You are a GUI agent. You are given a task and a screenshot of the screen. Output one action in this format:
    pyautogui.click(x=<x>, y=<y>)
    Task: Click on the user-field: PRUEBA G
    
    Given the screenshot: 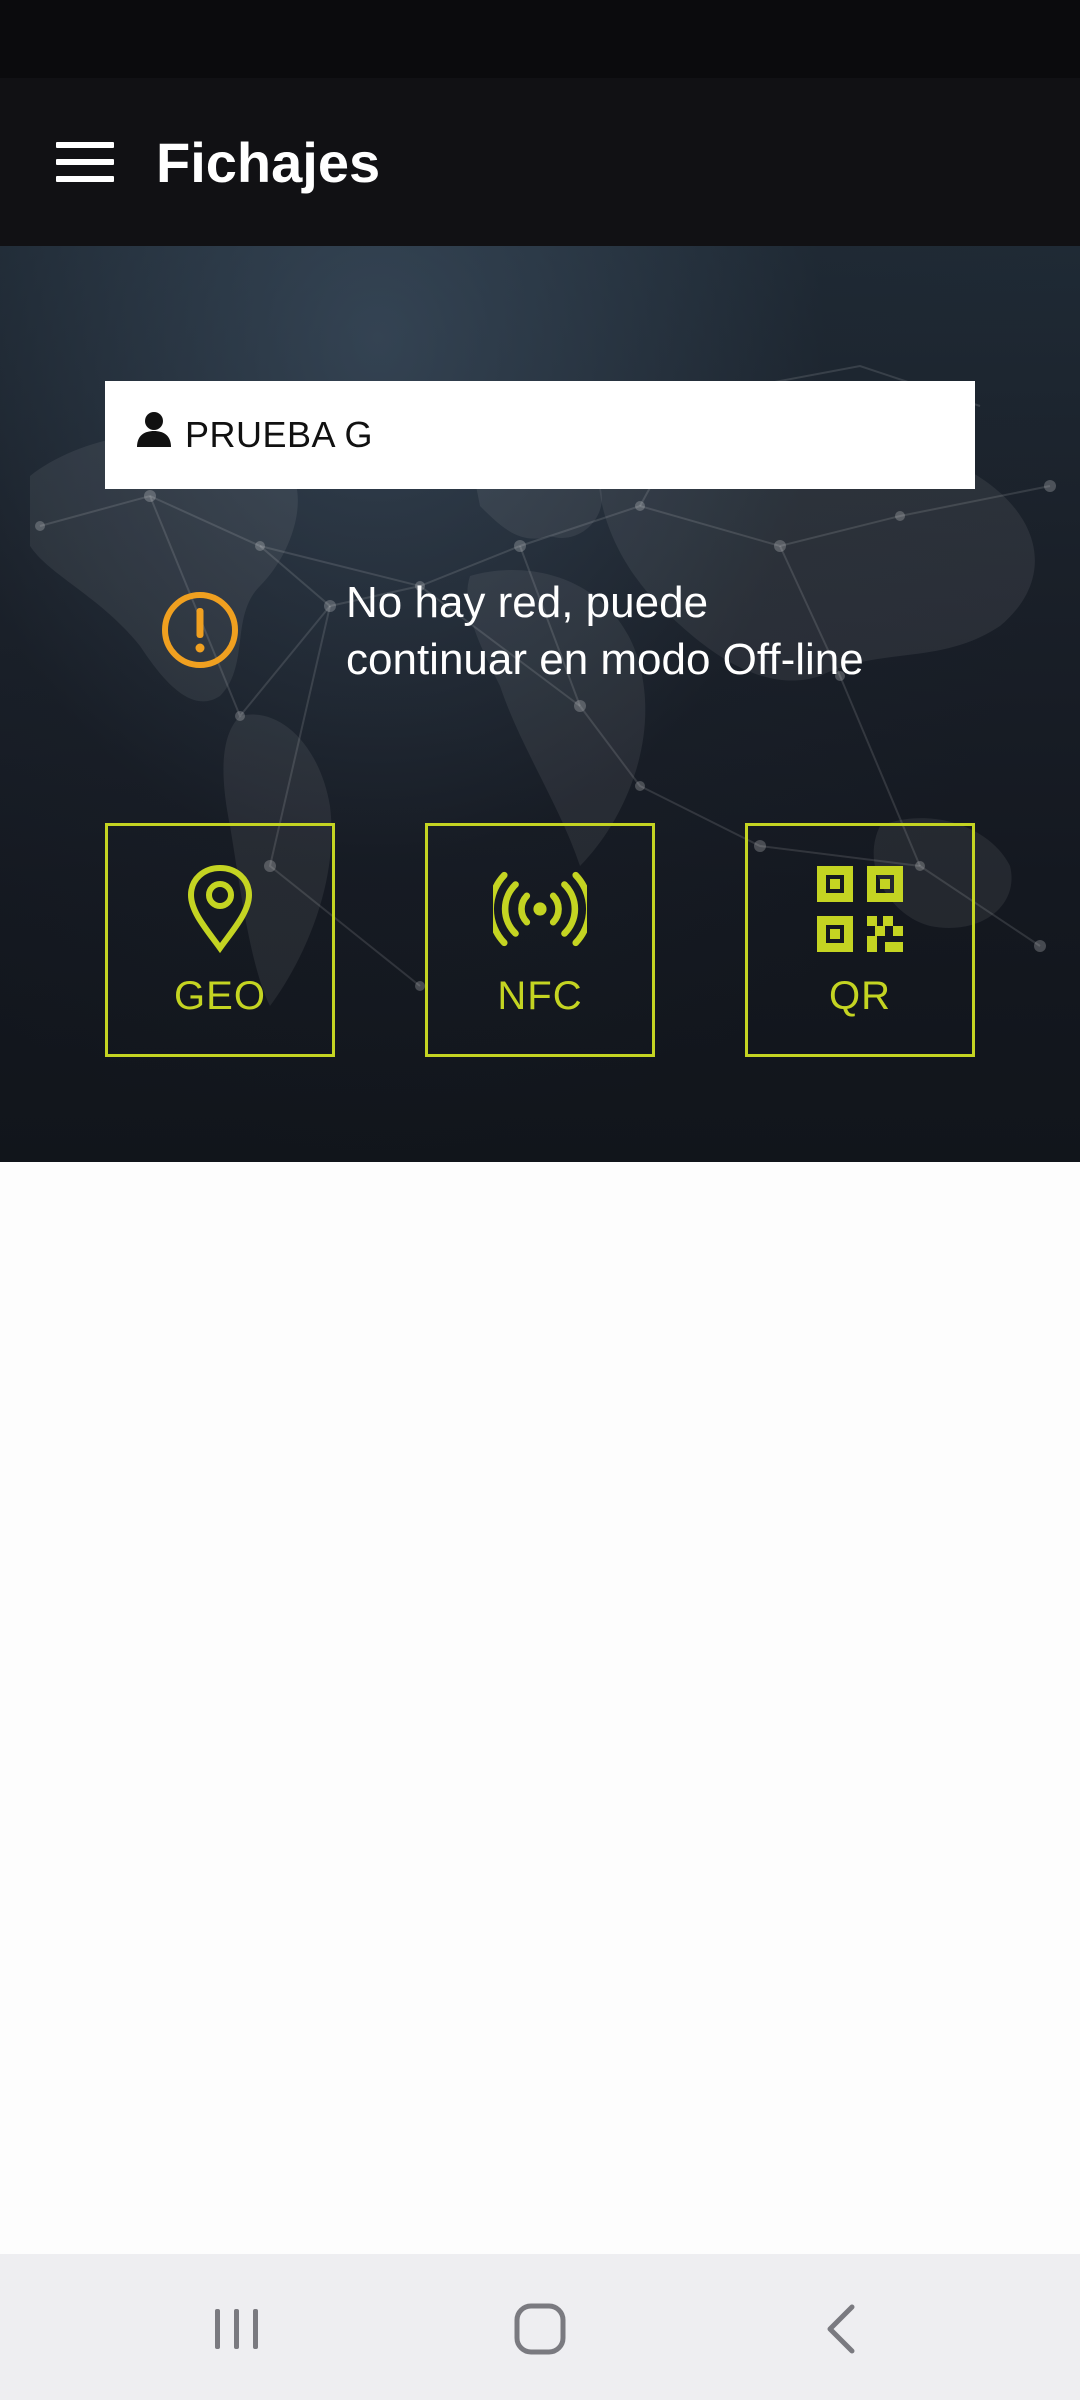 What is the action you would take?
    pyautogui.click(x=540, y=435)
    